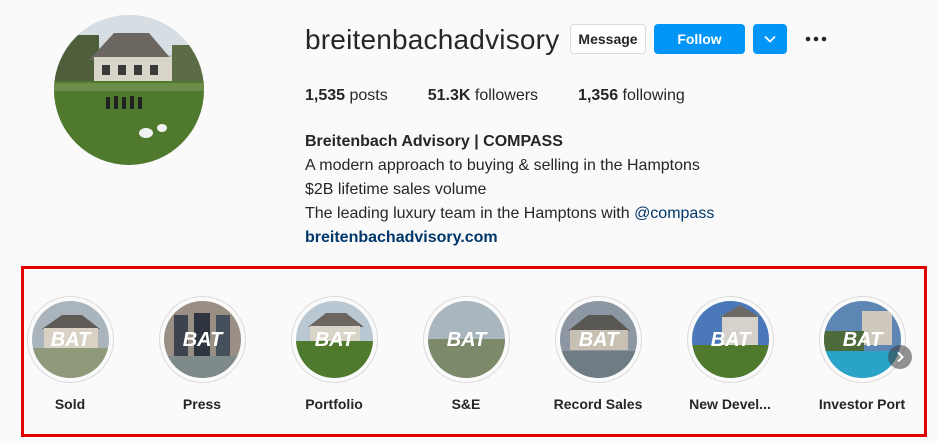 The image size is (938, 443). What do you see at coordinates (699, 39) in the screenshot?
I see `follow-button: Follow` at bounding box center [699, 39].